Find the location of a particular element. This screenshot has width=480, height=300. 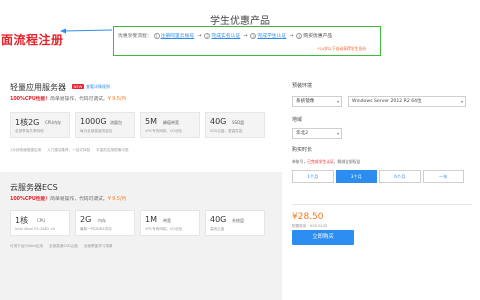

env-select: 系统镜像 ▾ is located at coordinates (317, 101).